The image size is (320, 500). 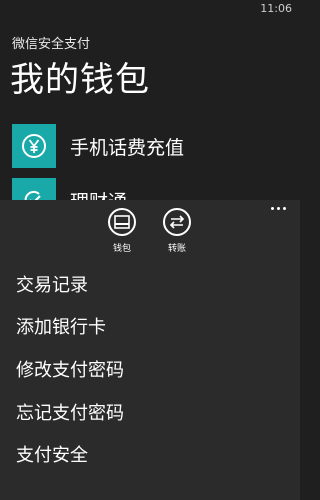 What do you see at coordinates (122, 222) in the screenshot?
I see `wallet-icon` at bounding box center [122, 222].